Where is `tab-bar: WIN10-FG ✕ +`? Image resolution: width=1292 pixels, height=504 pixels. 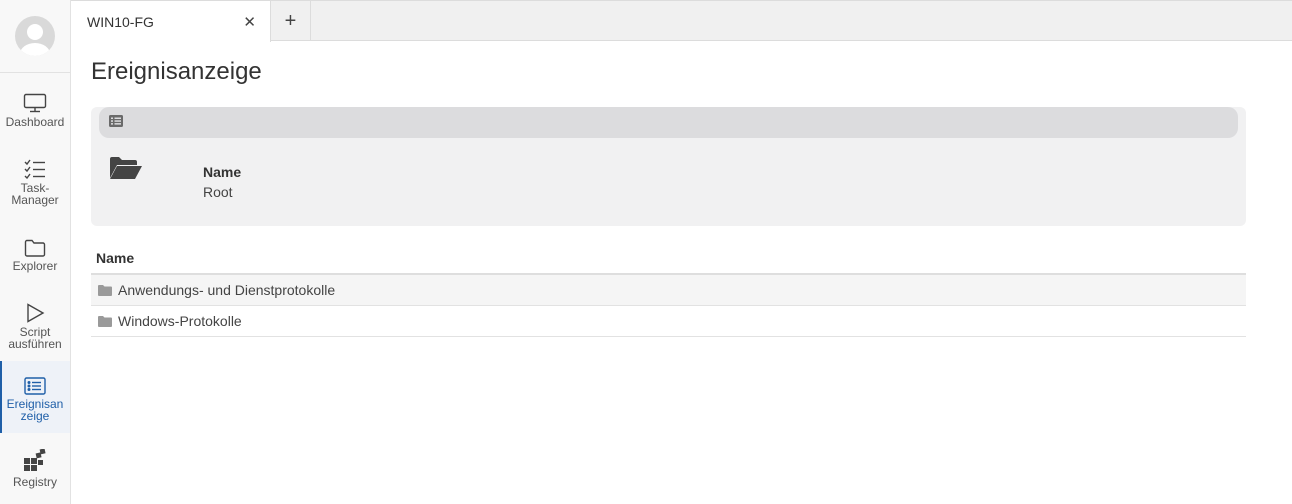 tab-bar: WIN10-FG ✕ + is located at coordinates (681, 21).